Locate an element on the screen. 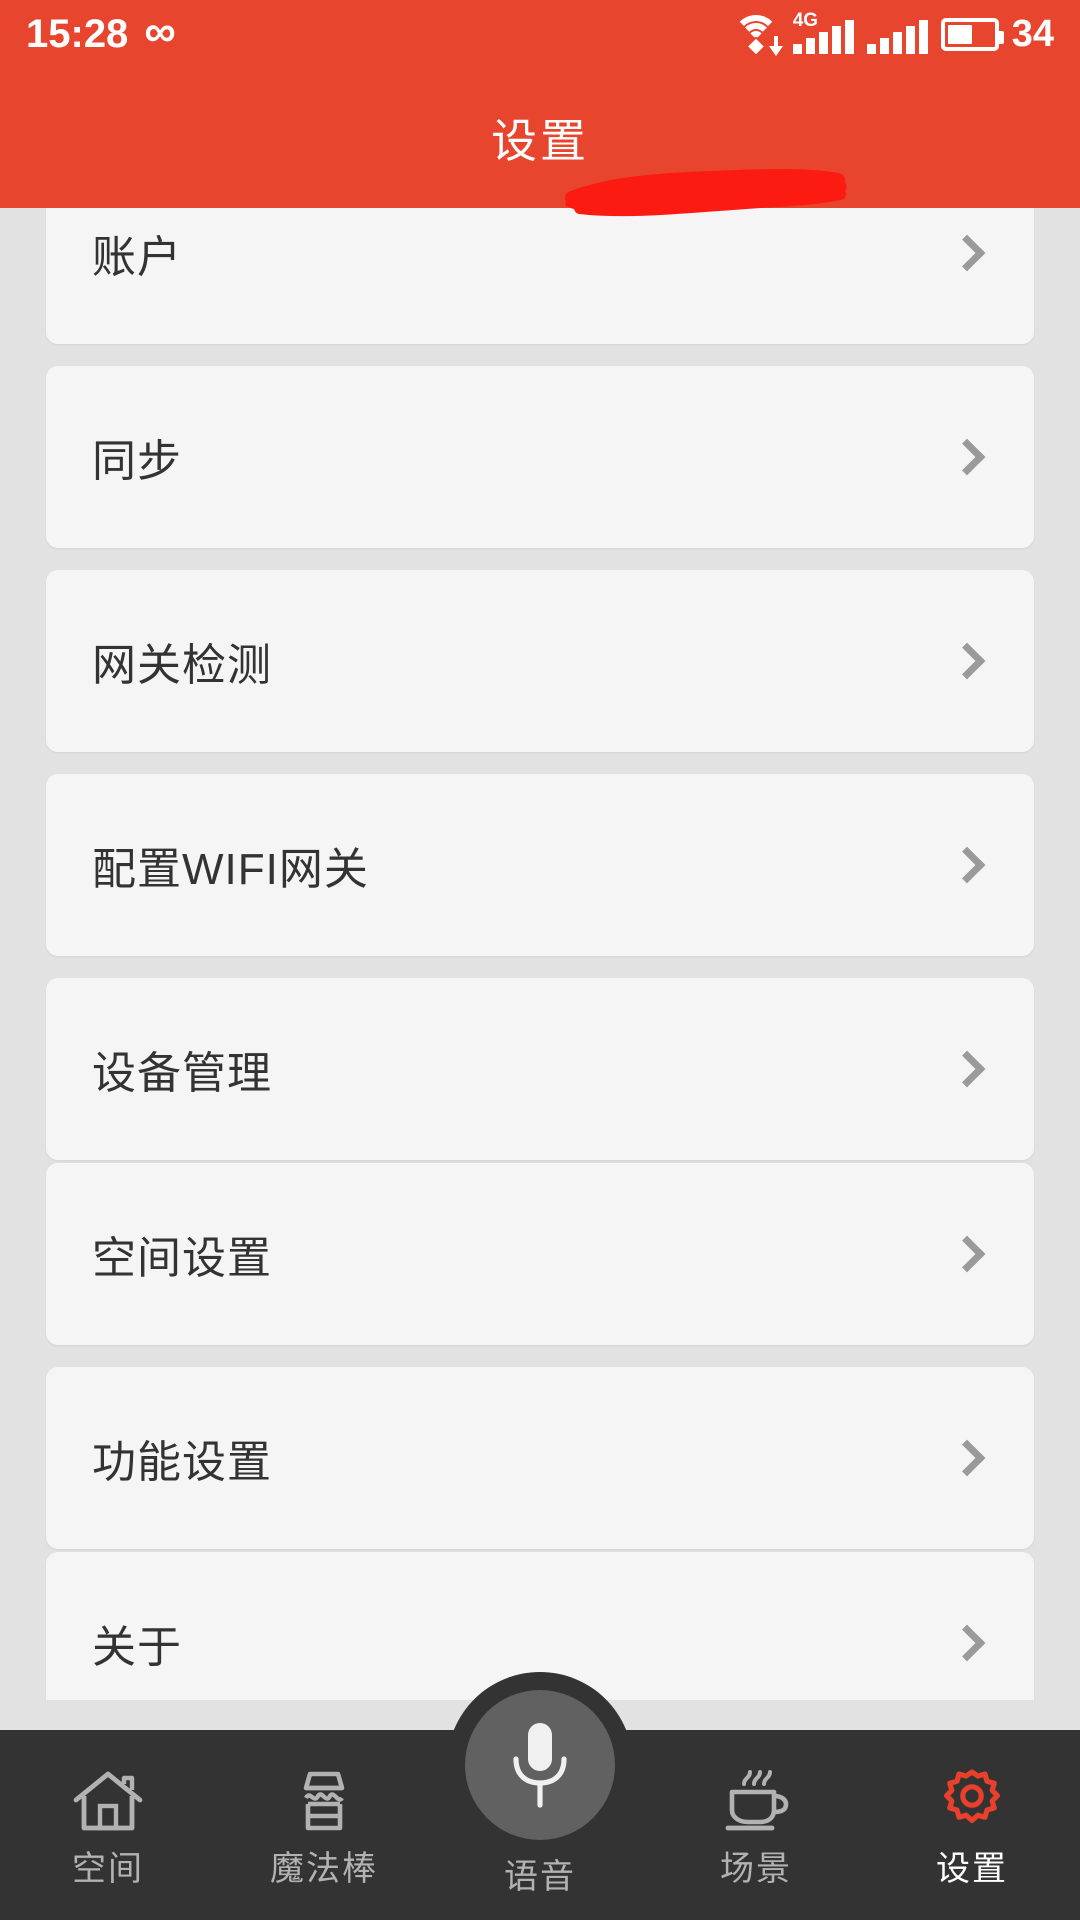  signal-bars-icon is located at coordinates (897, 34).